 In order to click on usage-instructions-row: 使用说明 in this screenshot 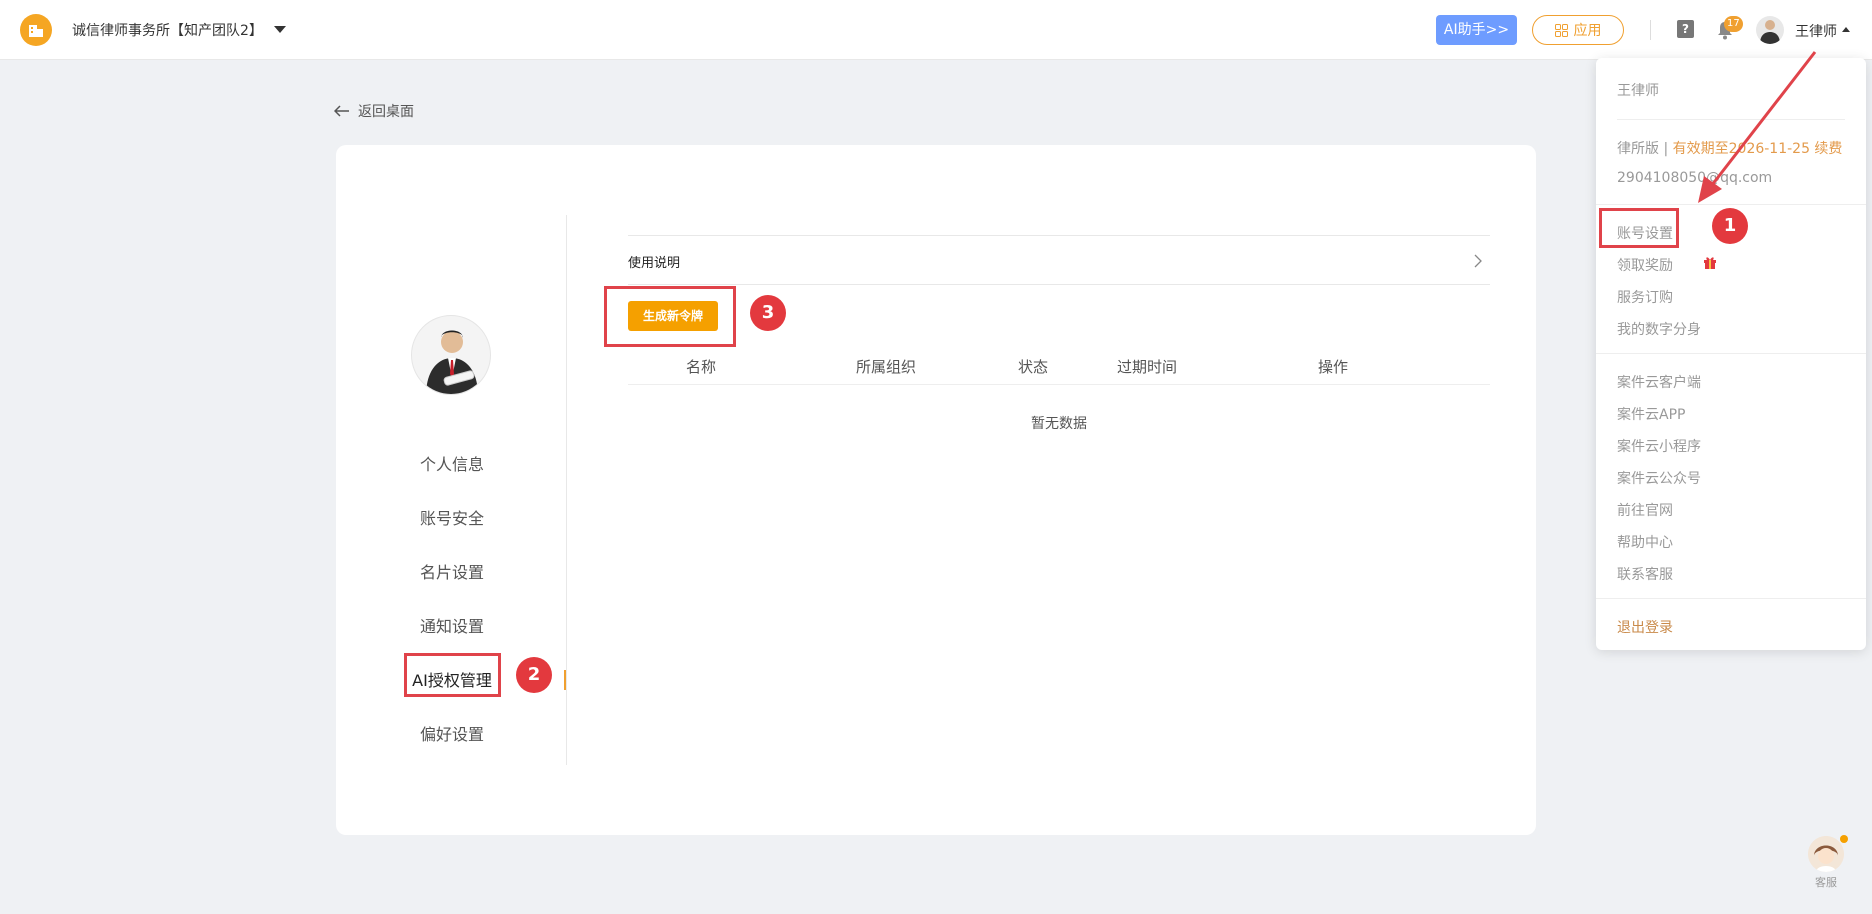, I will do `click(1059, 260)`.